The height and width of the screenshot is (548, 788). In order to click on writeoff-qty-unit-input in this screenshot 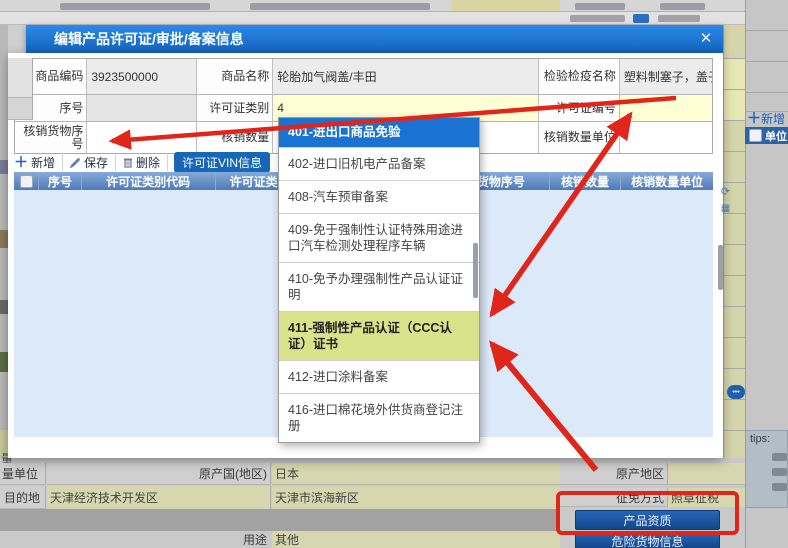, I will do `click(665, 137)`.